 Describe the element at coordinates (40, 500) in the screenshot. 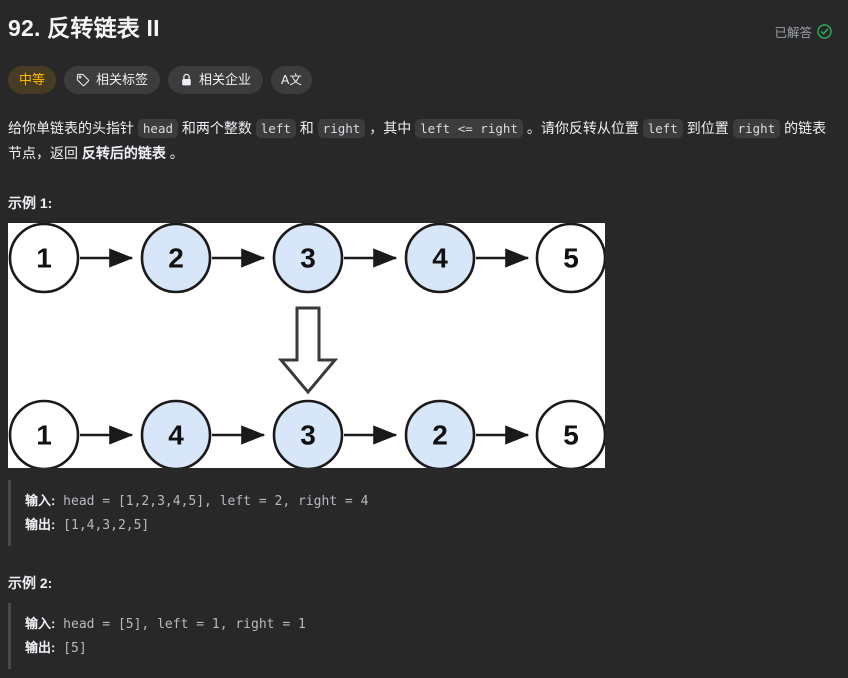

I see `example-1-input-label: 输入:` at that location.